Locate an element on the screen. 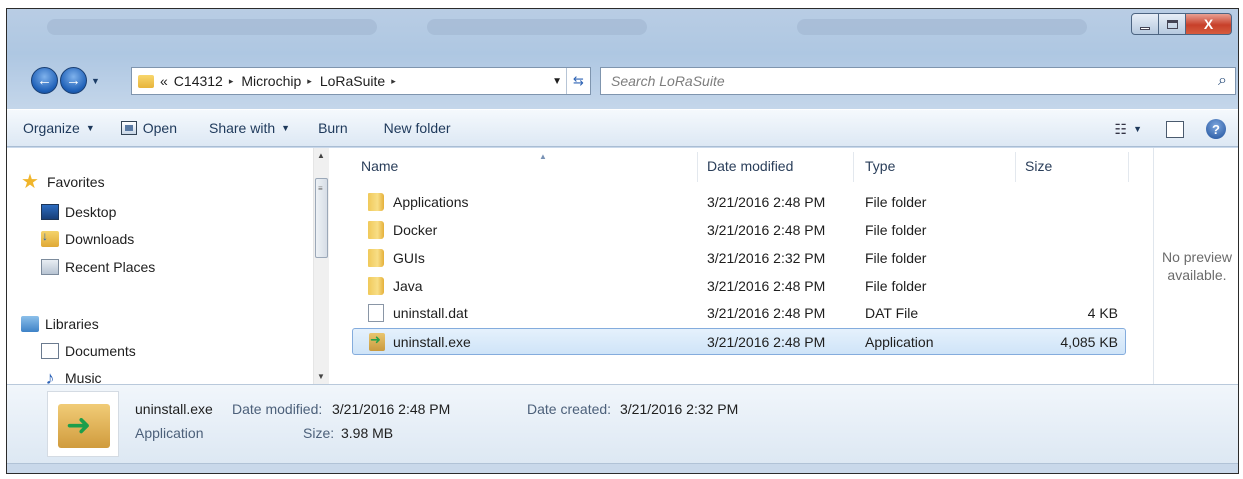 The width and height of the screenshot is (1243, 479). help-icon: ? is located at coordinates (1216, 129).